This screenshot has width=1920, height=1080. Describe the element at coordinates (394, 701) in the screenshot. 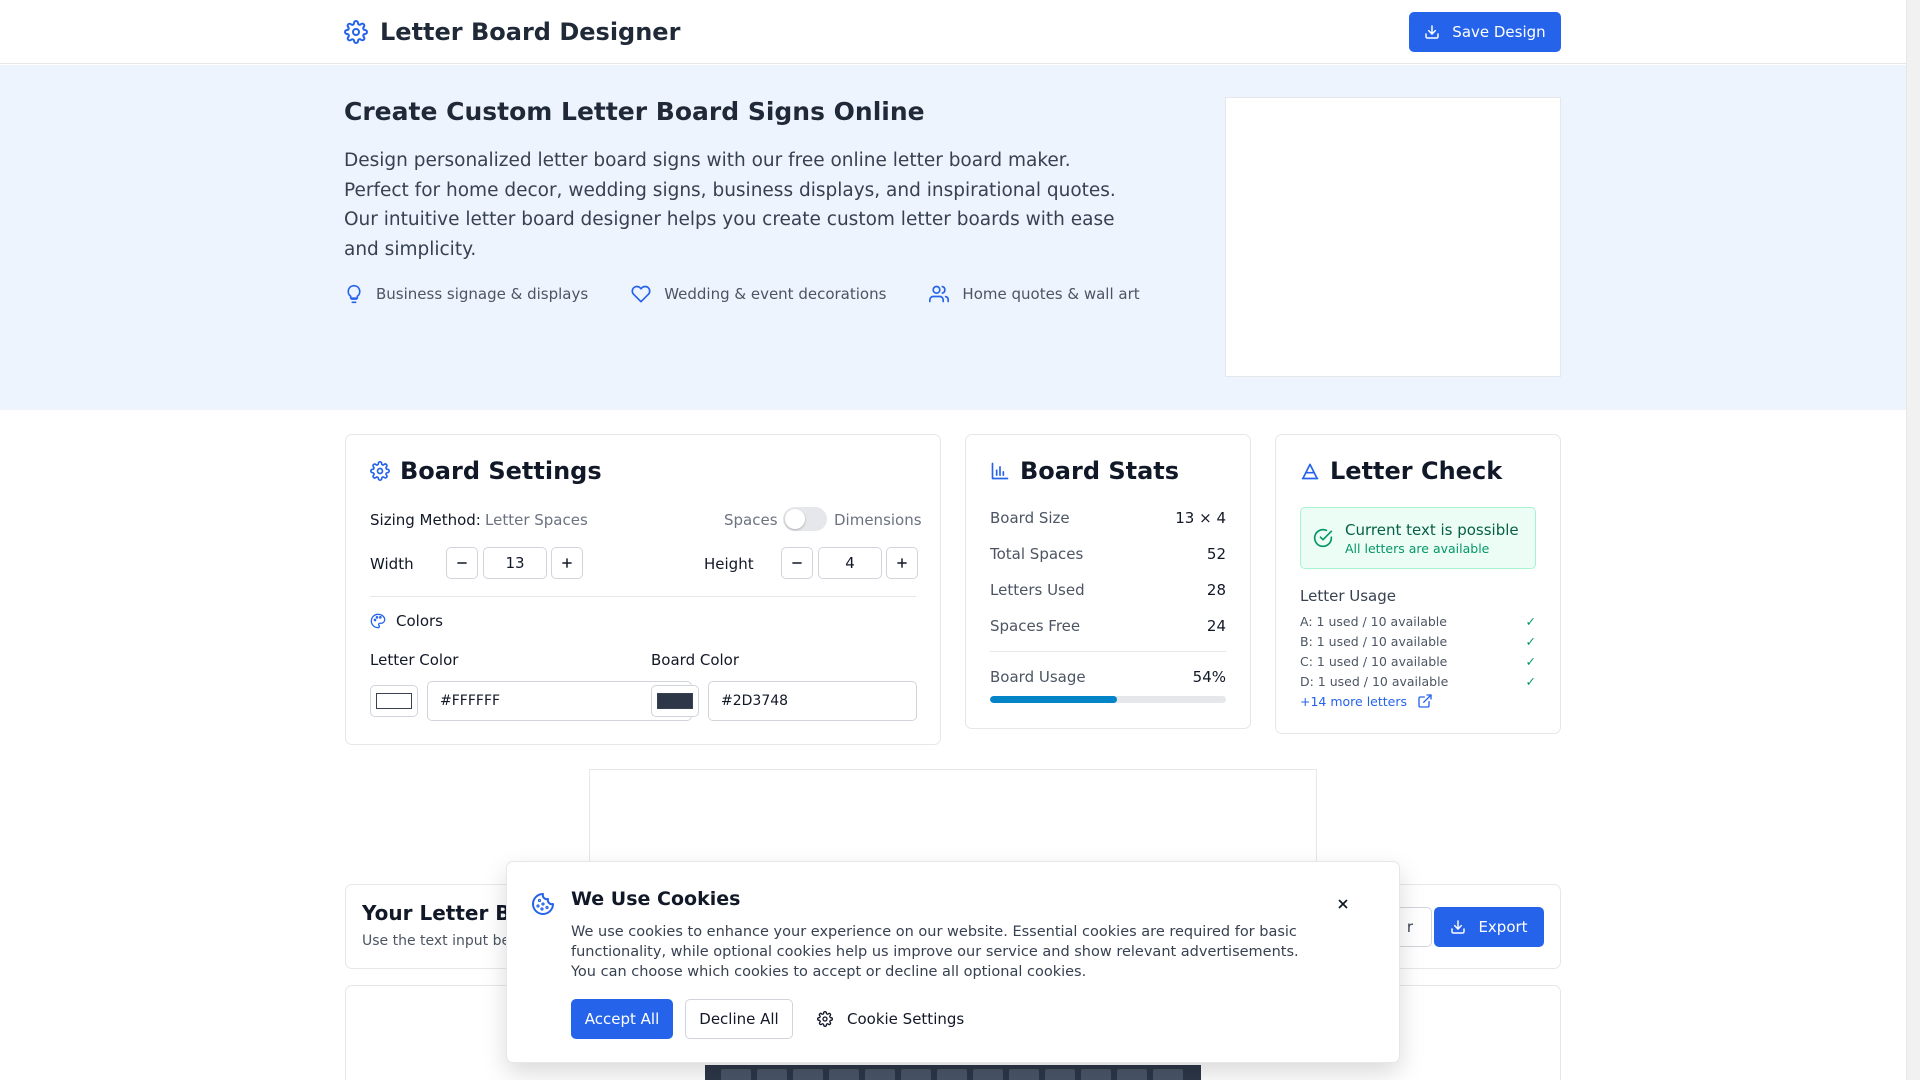

I see `letter-color-picker` at that location.